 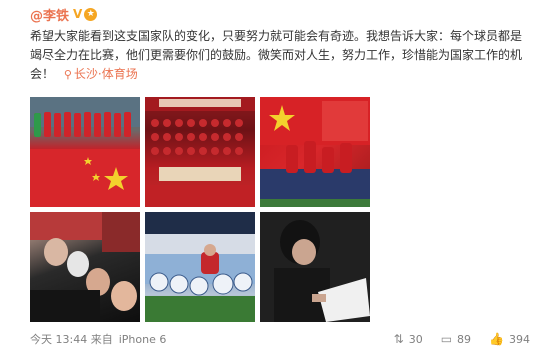 I want to click on team-group-photo, so click(x=200, y=152).